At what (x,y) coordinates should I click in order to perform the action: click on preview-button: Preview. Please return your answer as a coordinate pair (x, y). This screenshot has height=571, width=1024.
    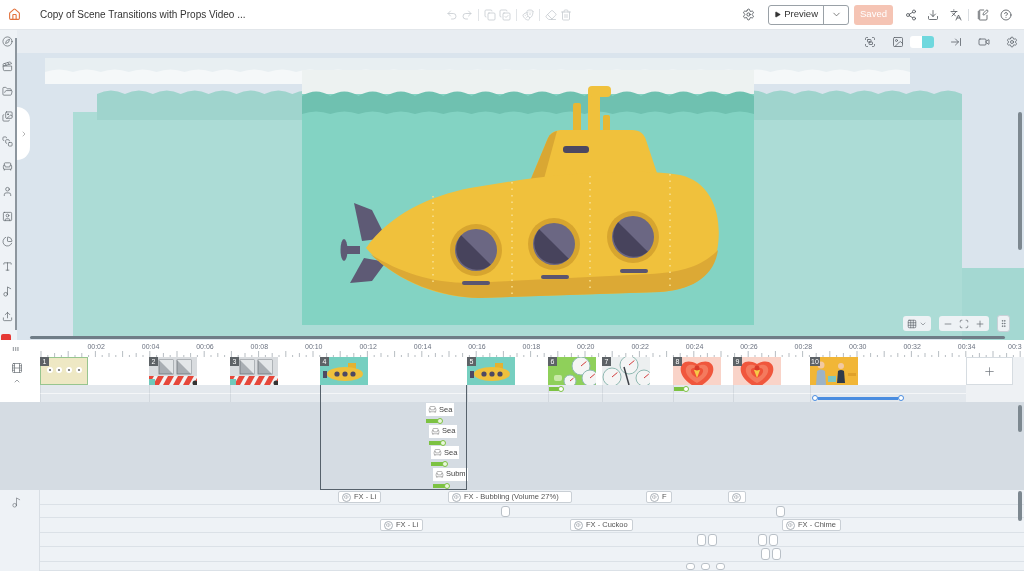
    Looking at the image, I should click on (796, 14).